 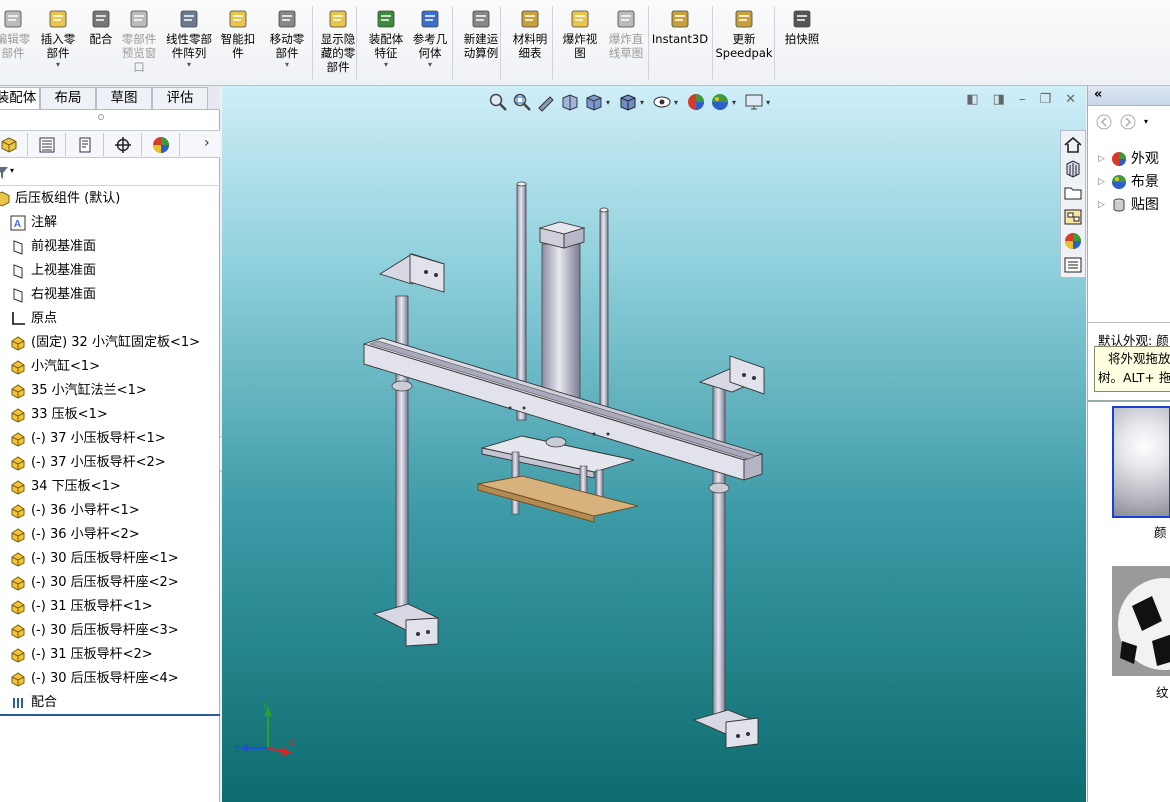 I want to click on tree-item: (-) 30 后压板导杆座<4>, so click(x=94, y=679).